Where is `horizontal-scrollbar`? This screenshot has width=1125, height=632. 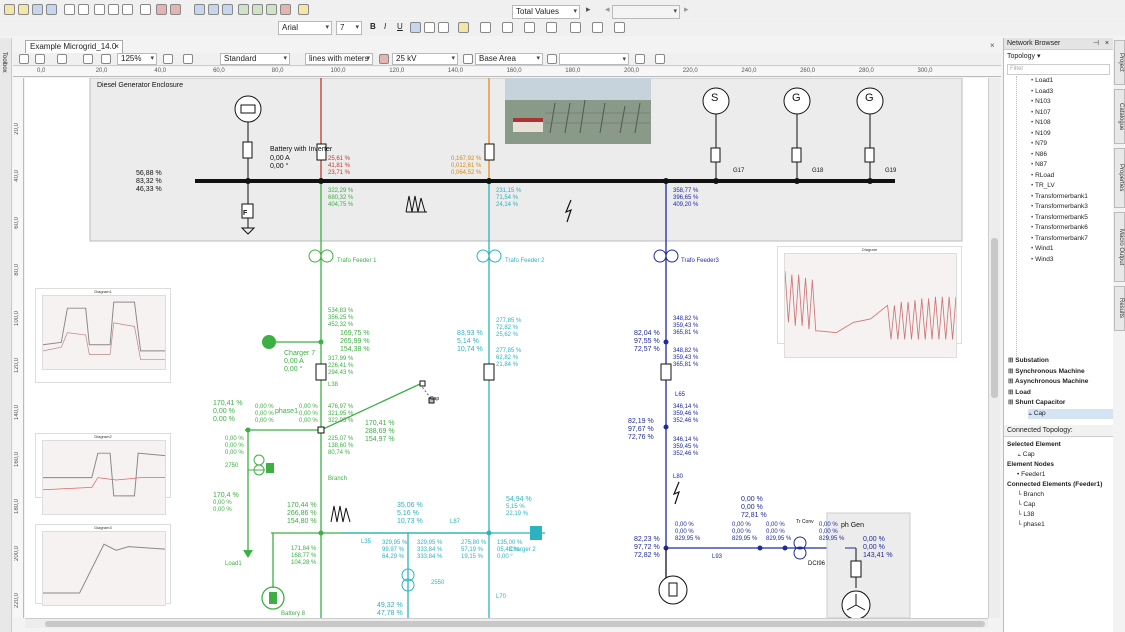 horizontal-scrollbar is located at coordinates (506, 623).